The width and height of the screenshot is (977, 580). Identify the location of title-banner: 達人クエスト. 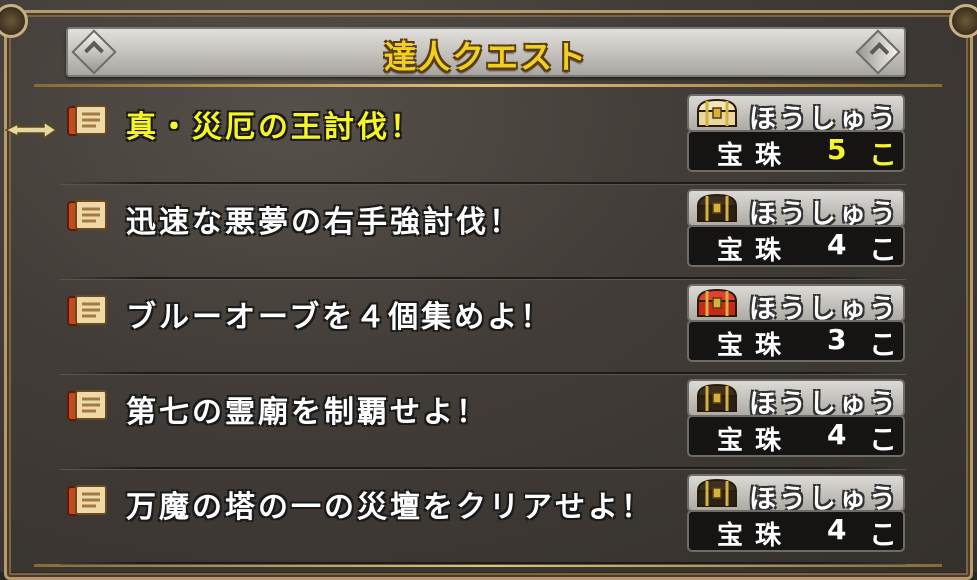
(486, 52).